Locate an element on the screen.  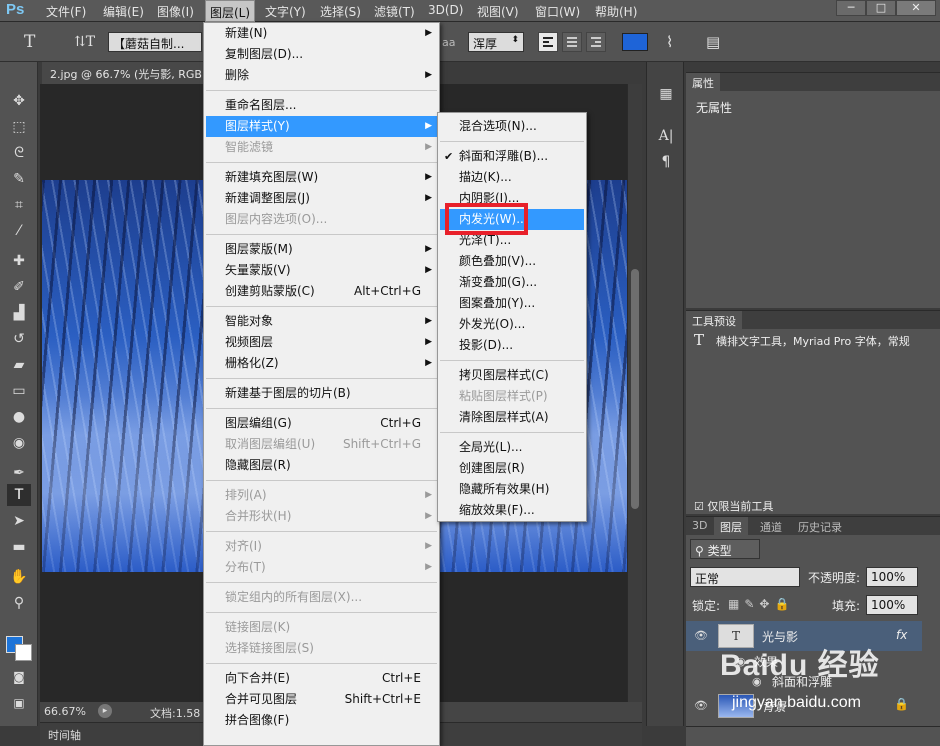
eraser-tool-icon: ▰ is located at coordinates (19, 365).